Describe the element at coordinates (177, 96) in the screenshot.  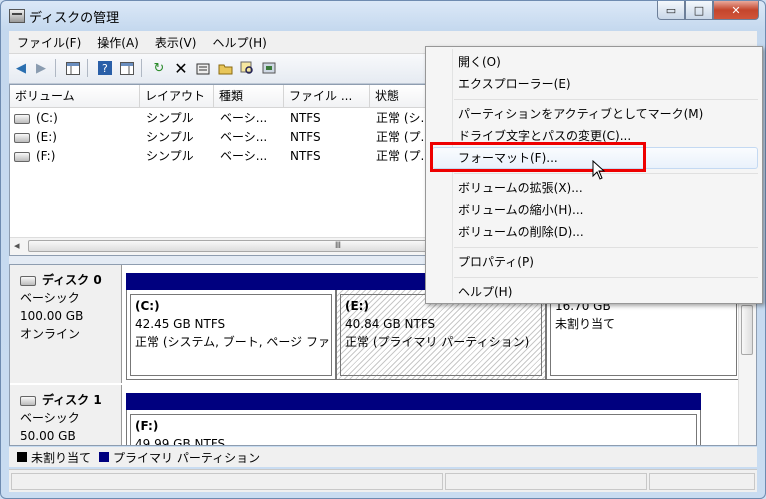
I see `column-header-layout: レイアウト` at that location.